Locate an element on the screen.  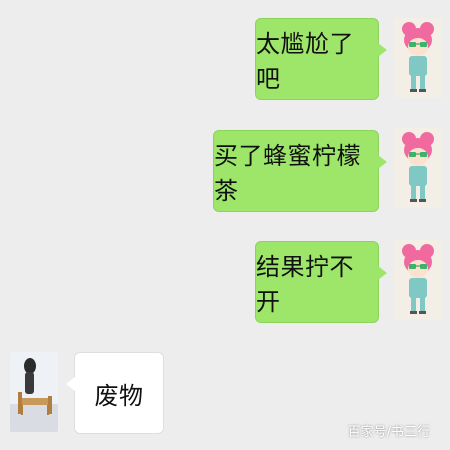
message-text: 买了蜂蜜柠檬茶 is located at coordinates (287, 173).